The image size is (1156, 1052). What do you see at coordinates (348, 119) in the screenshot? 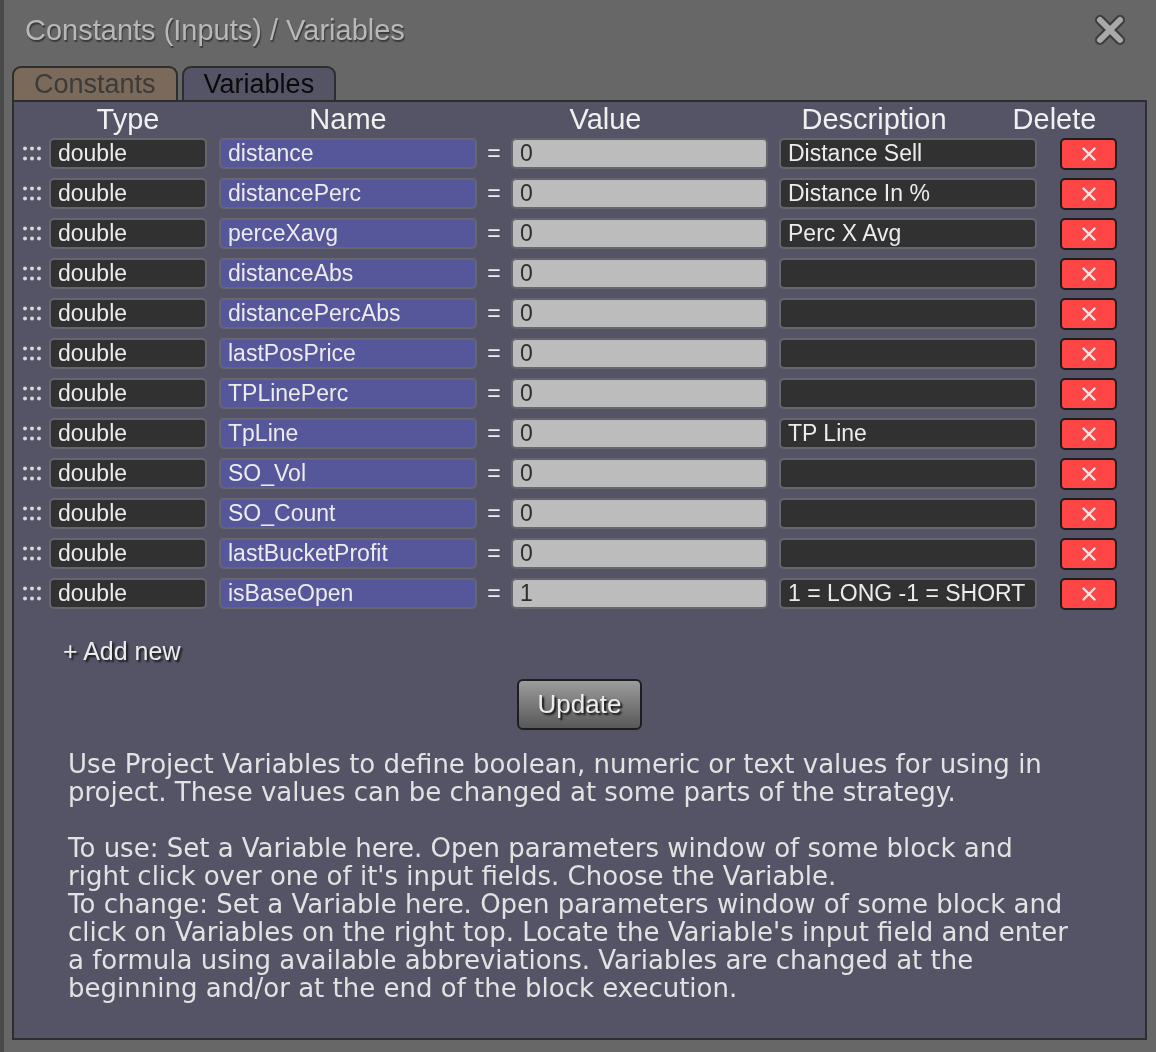
I see `column-header: Name` at bounding box center [348, 119].